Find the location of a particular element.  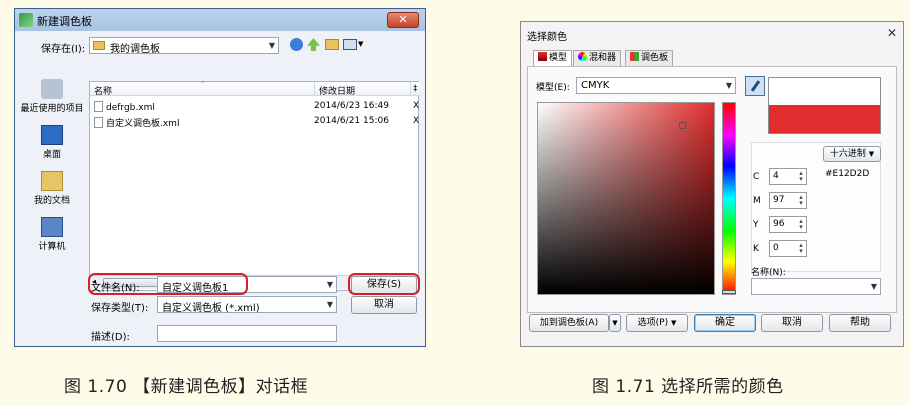

hue-slider is located at coordinates (729, 198).